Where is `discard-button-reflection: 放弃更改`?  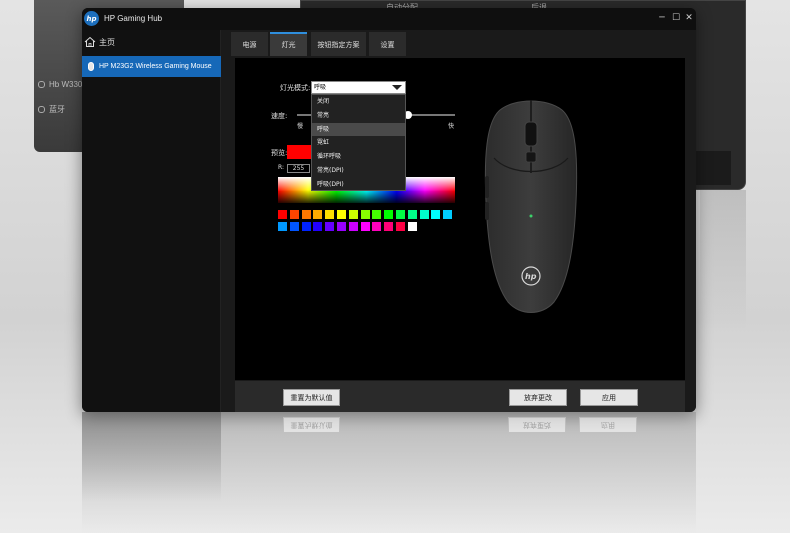
discard-button-reflection: 放弃更改 is located at coordinates (537, 425).